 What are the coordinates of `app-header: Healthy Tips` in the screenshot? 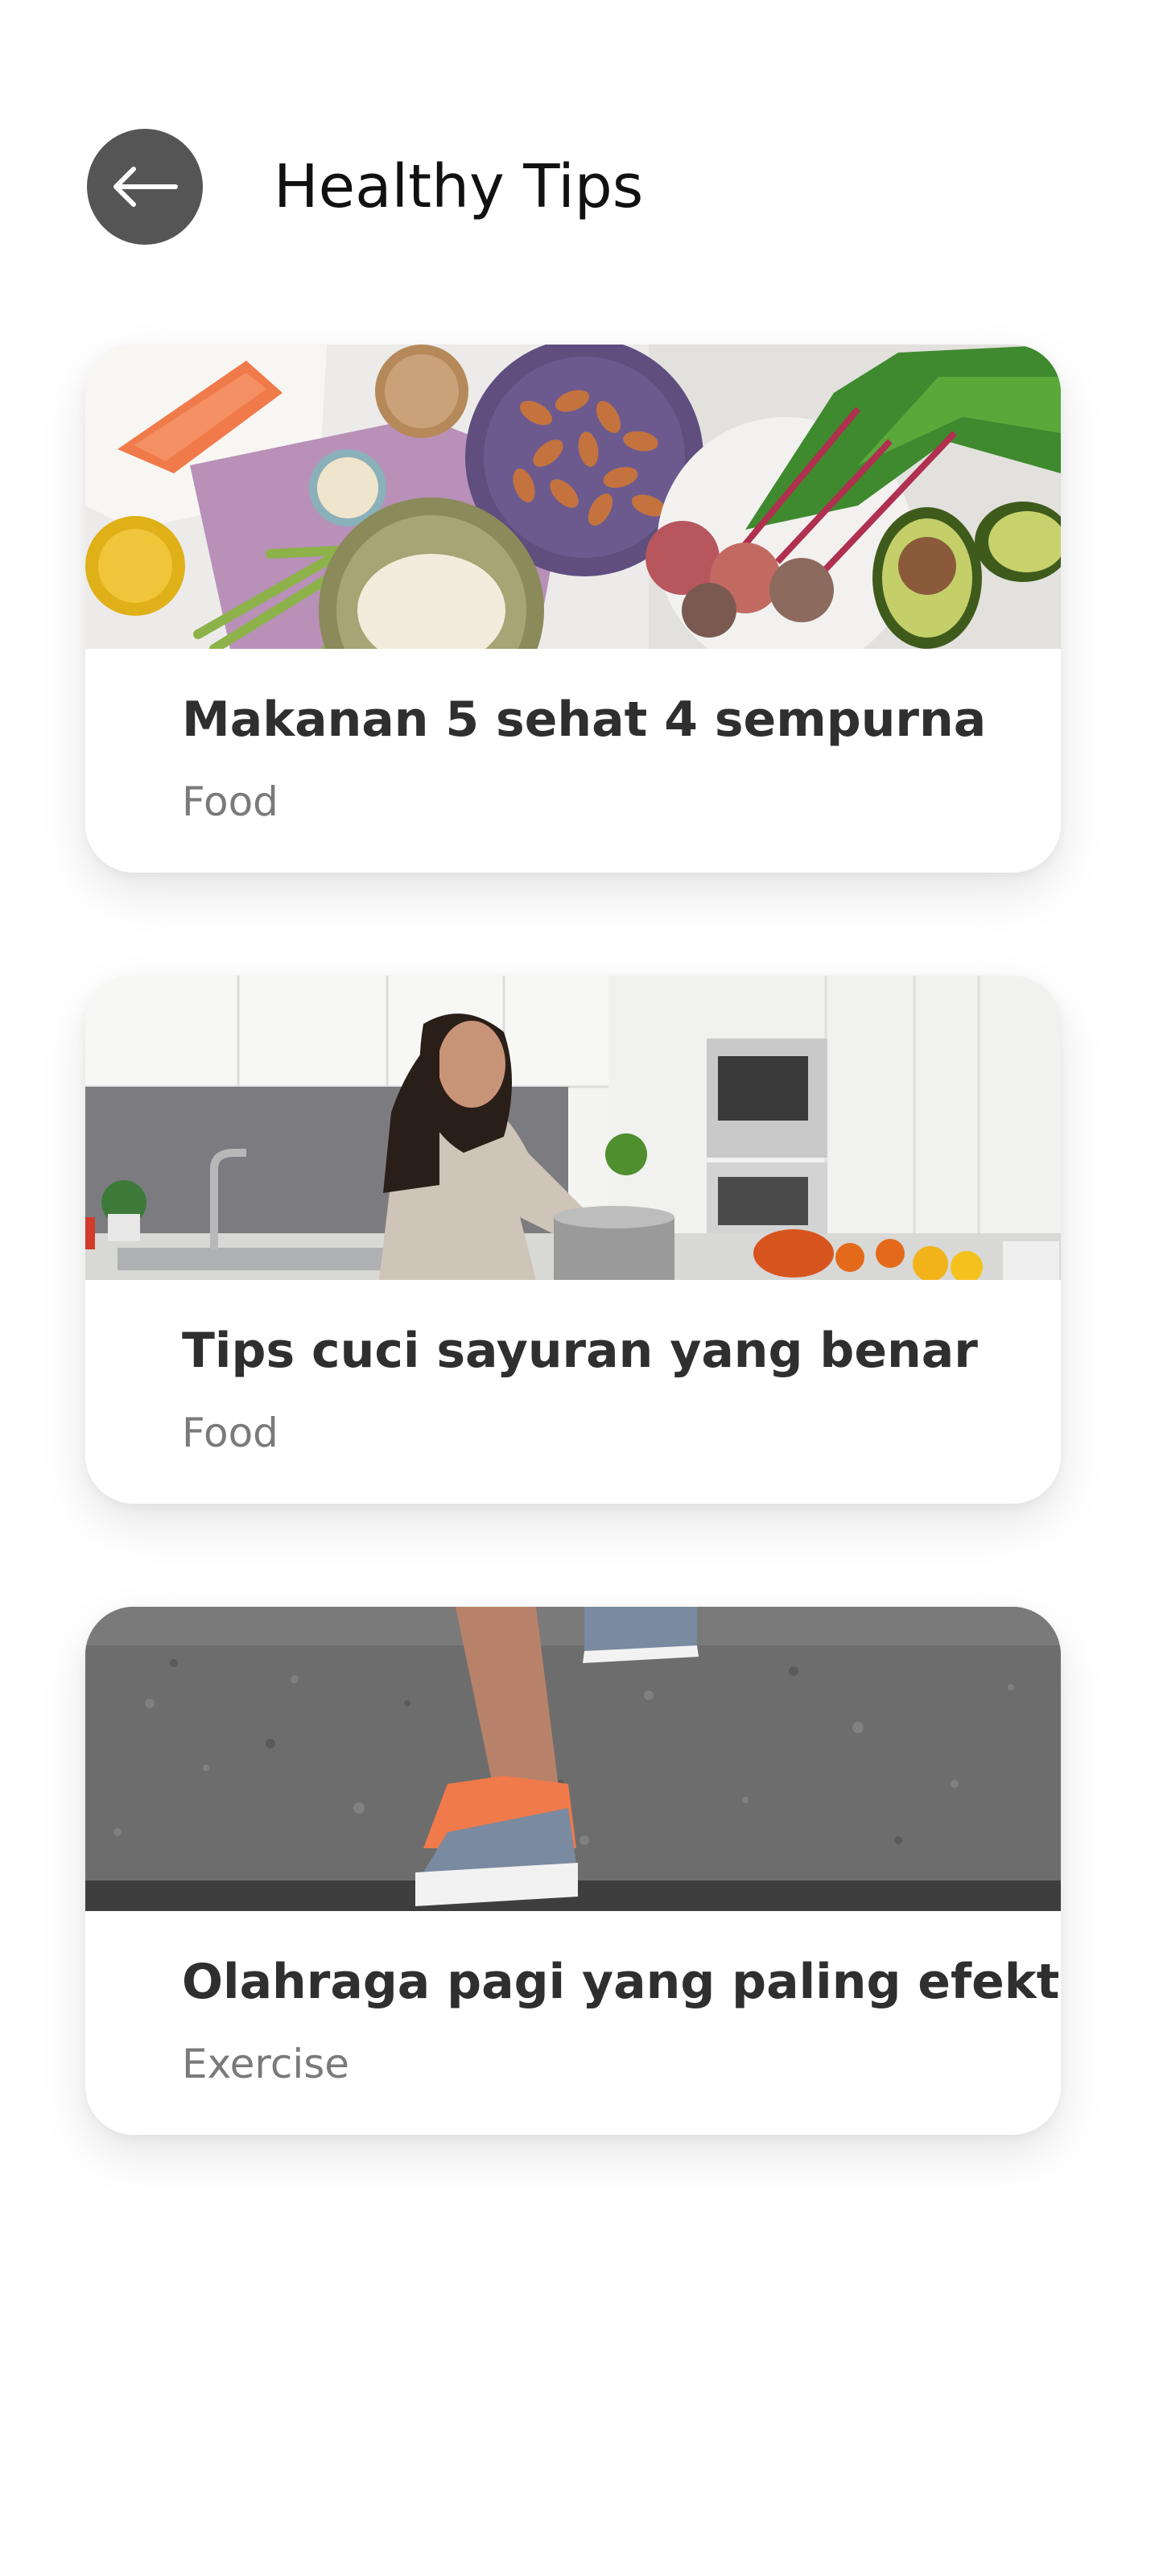 It's located at (579, 161).